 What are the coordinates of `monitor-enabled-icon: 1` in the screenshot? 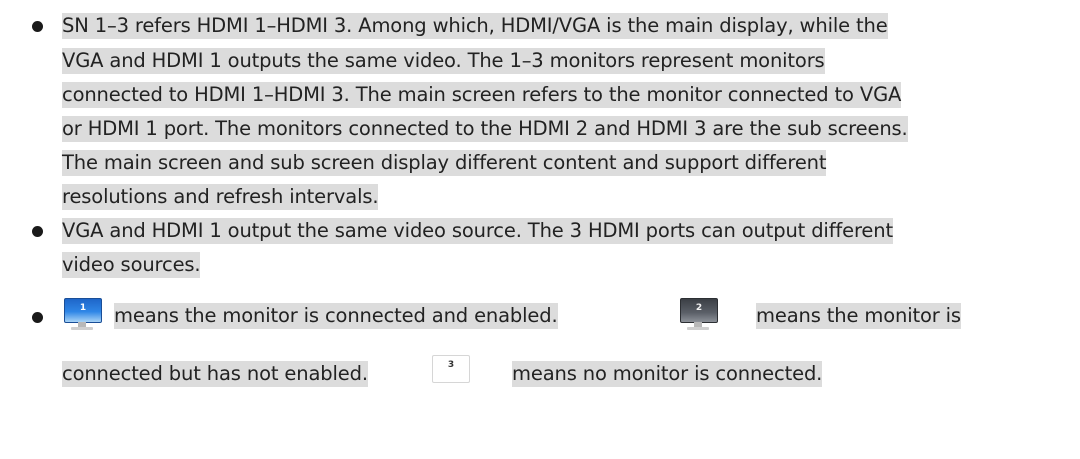 It's located at (82, 316).